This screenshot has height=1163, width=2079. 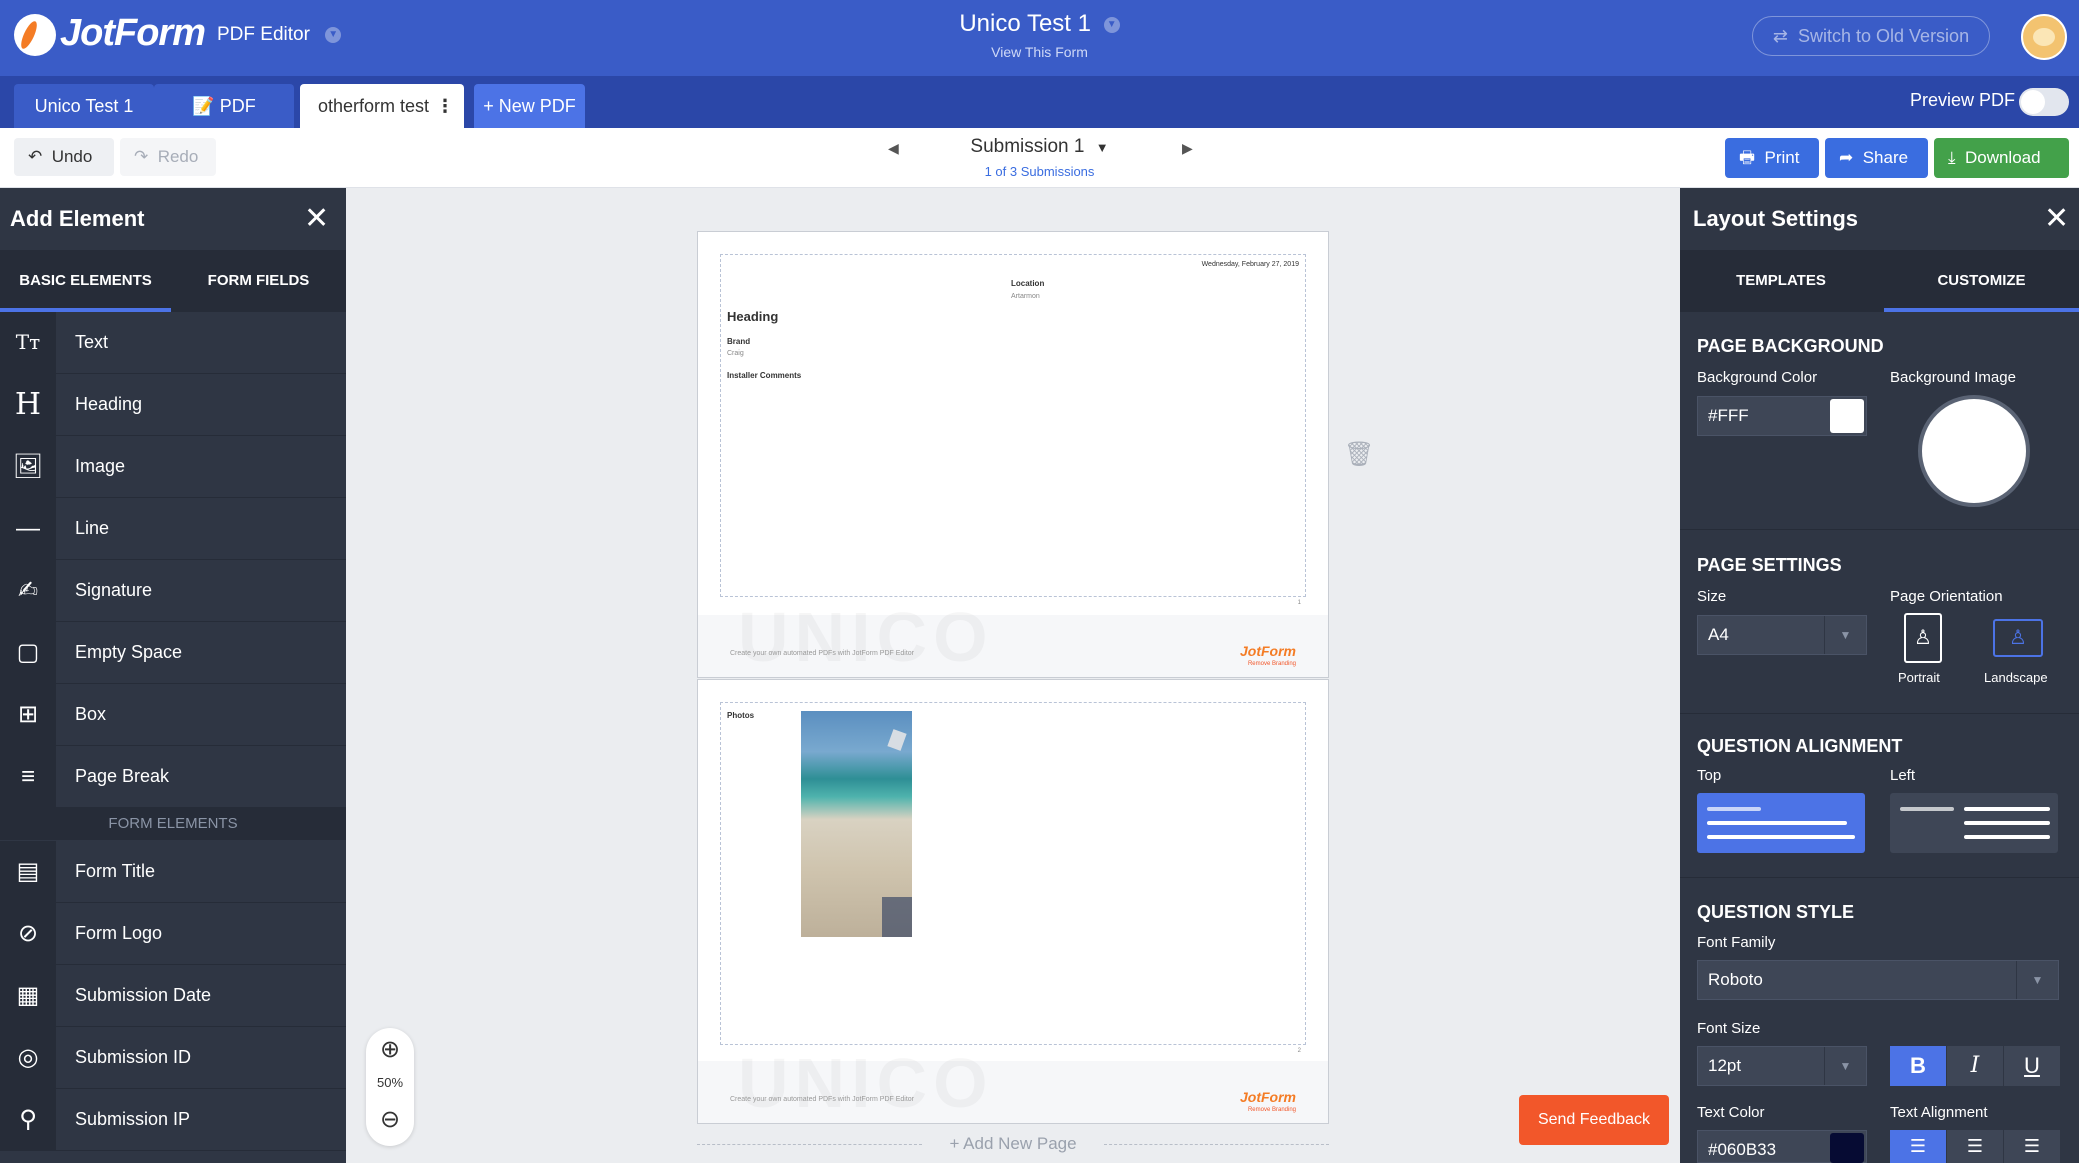 What do you see at coordinates (173, 467) in the screenshot?
I see `element-image: 🖼 Image` at bounding box center [173, 467].